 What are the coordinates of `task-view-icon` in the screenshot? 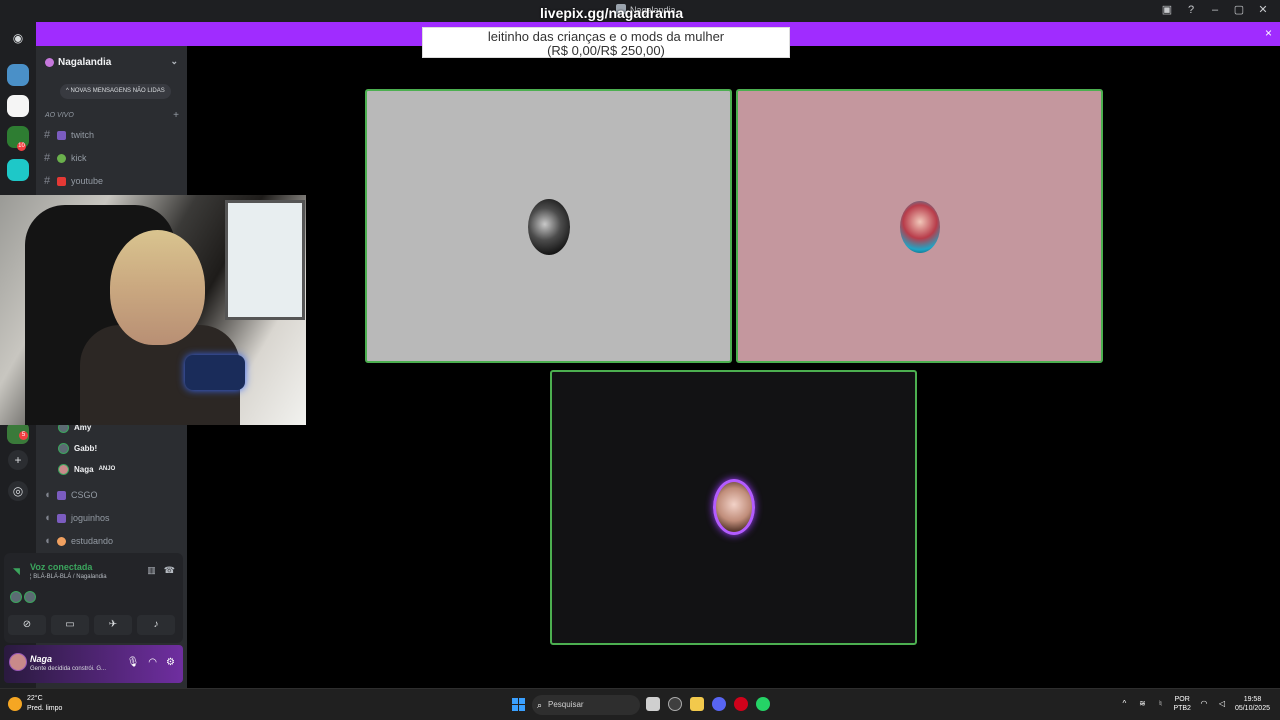 It's located at (653, 704).